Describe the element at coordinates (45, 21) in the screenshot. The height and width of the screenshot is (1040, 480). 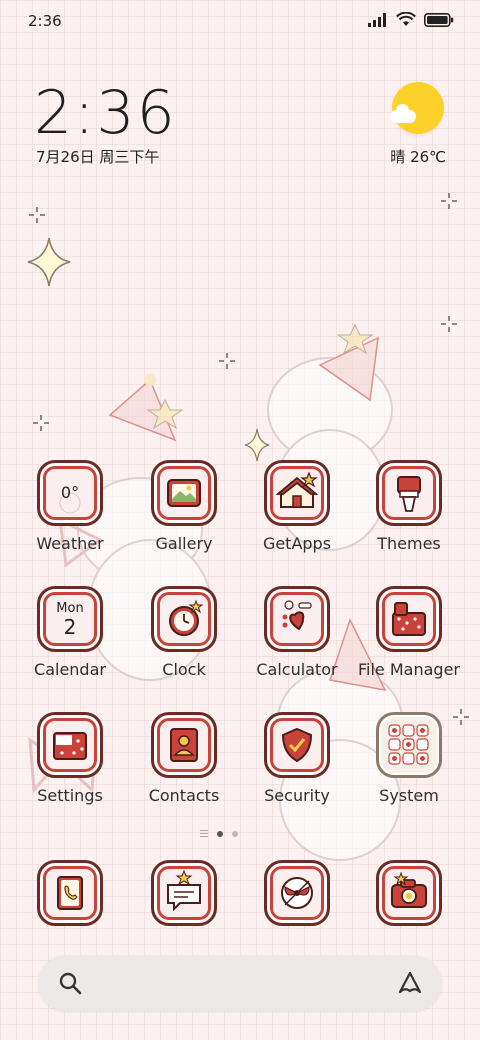
I see `status-time: 2:36` at that location.